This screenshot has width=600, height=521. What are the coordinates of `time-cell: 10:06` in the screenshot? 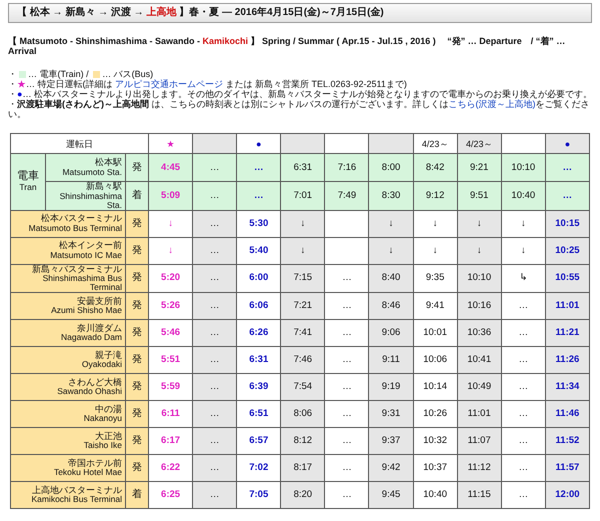 It's located at (435, 360).